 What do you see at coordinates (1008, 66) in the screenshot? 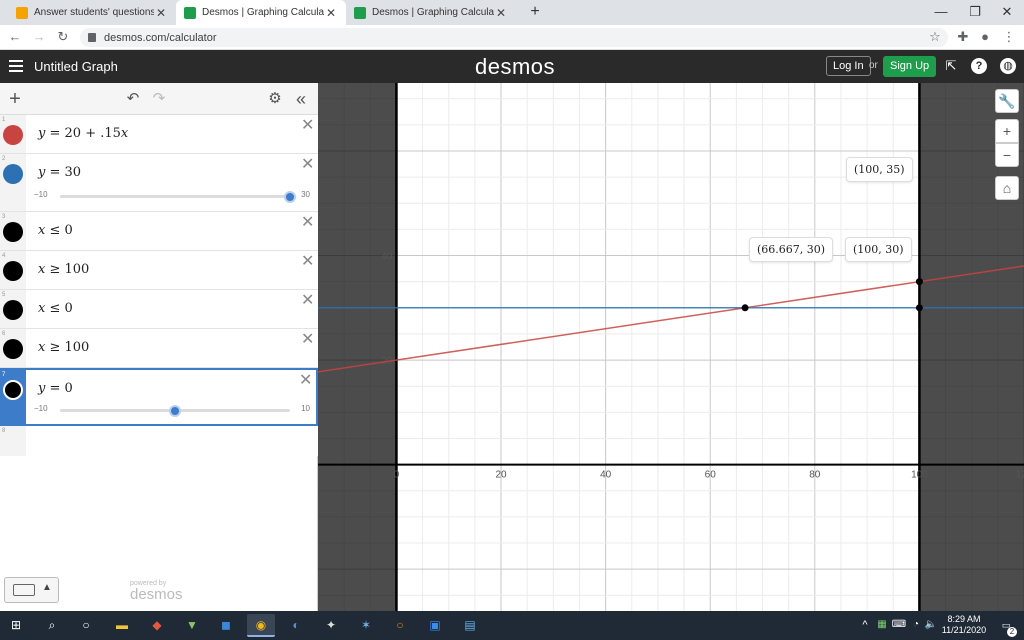
I see `language-globe-icon: ◍` at bounding box center [1008, 66].